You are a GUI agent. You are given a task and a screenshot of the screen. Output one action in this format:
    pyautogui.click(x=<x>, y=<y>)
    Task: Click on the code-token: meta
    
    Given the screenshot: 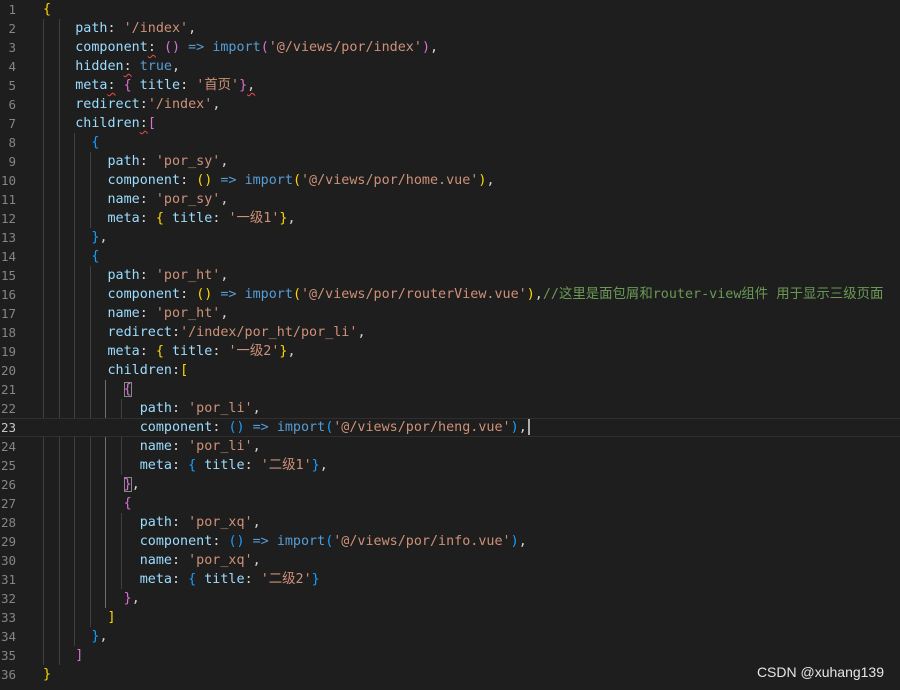 What is the action you would take?
    pyautogui.click(x=155, y=465)
    